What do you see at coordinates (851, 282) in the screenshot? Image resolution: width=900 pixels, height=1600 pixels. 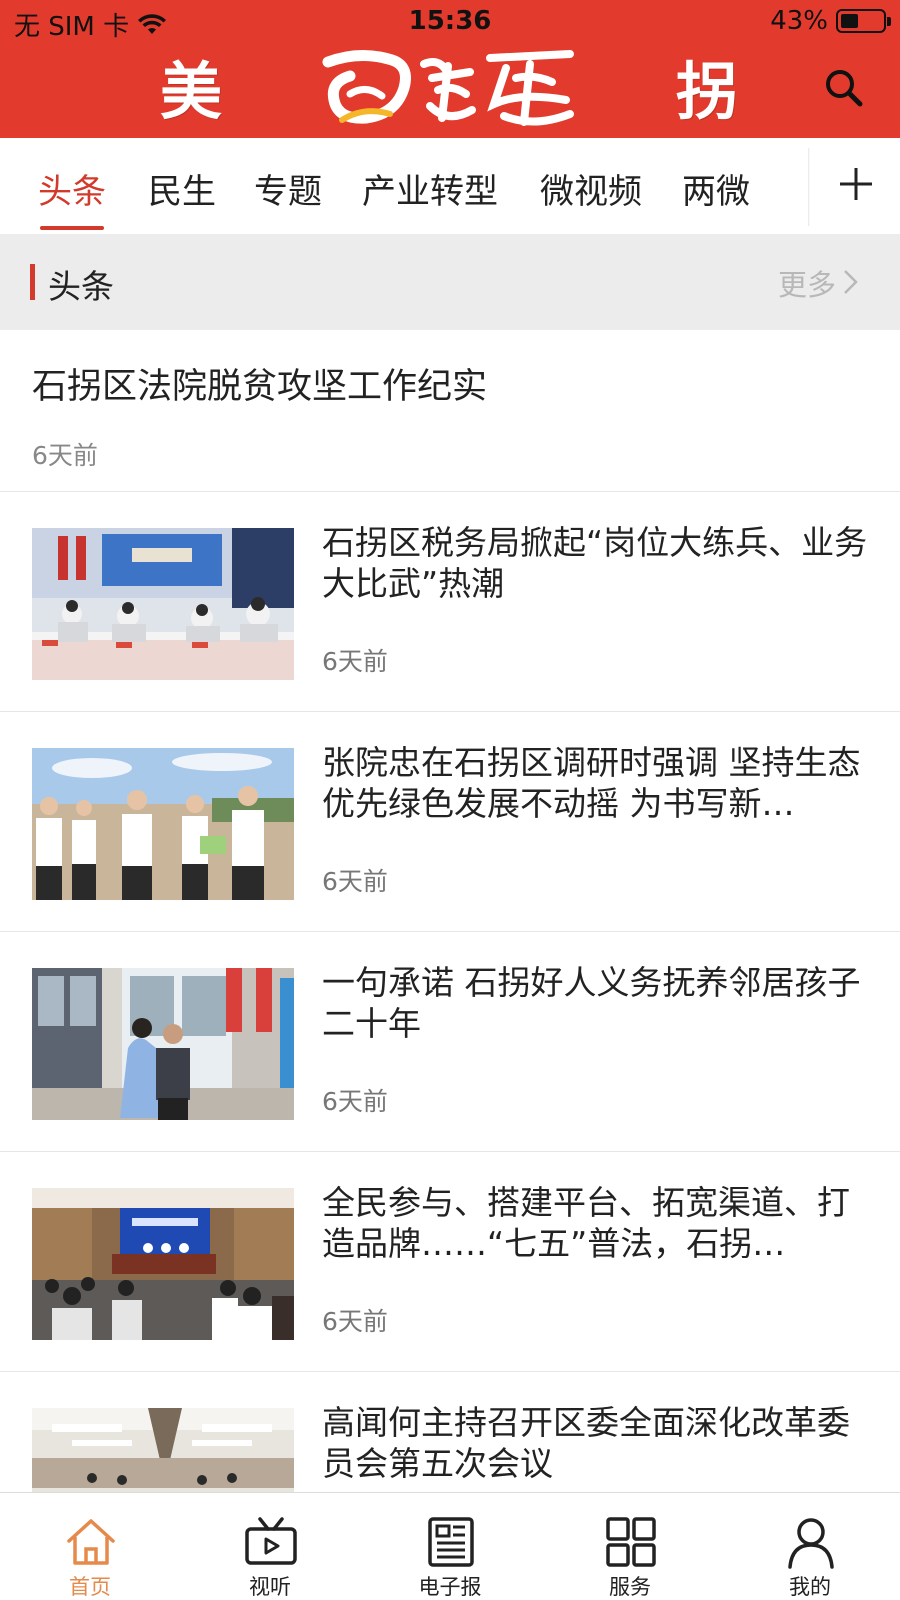 I see `chevron-right-icon` at bounding box center [851, 282].